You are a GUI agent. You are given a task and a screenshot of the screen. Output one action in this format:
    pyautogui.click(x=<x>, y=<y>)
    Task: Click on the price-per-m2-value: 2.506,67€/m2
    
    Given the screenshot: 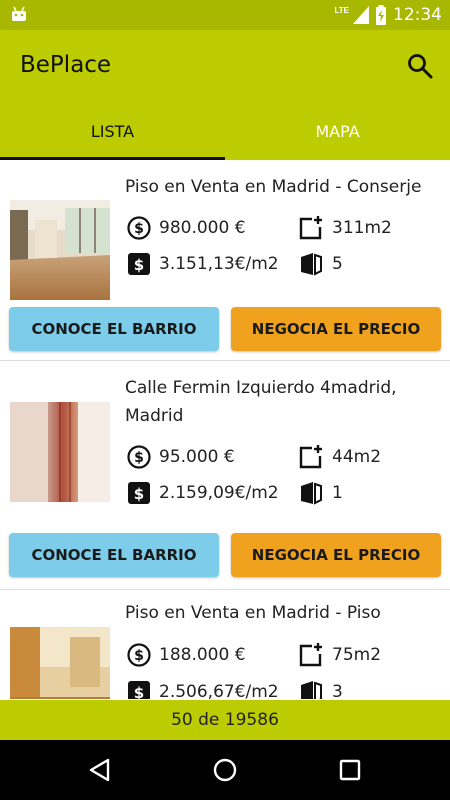 What is the action you would take?
    pyautogui.click(x=219, y=690)
    